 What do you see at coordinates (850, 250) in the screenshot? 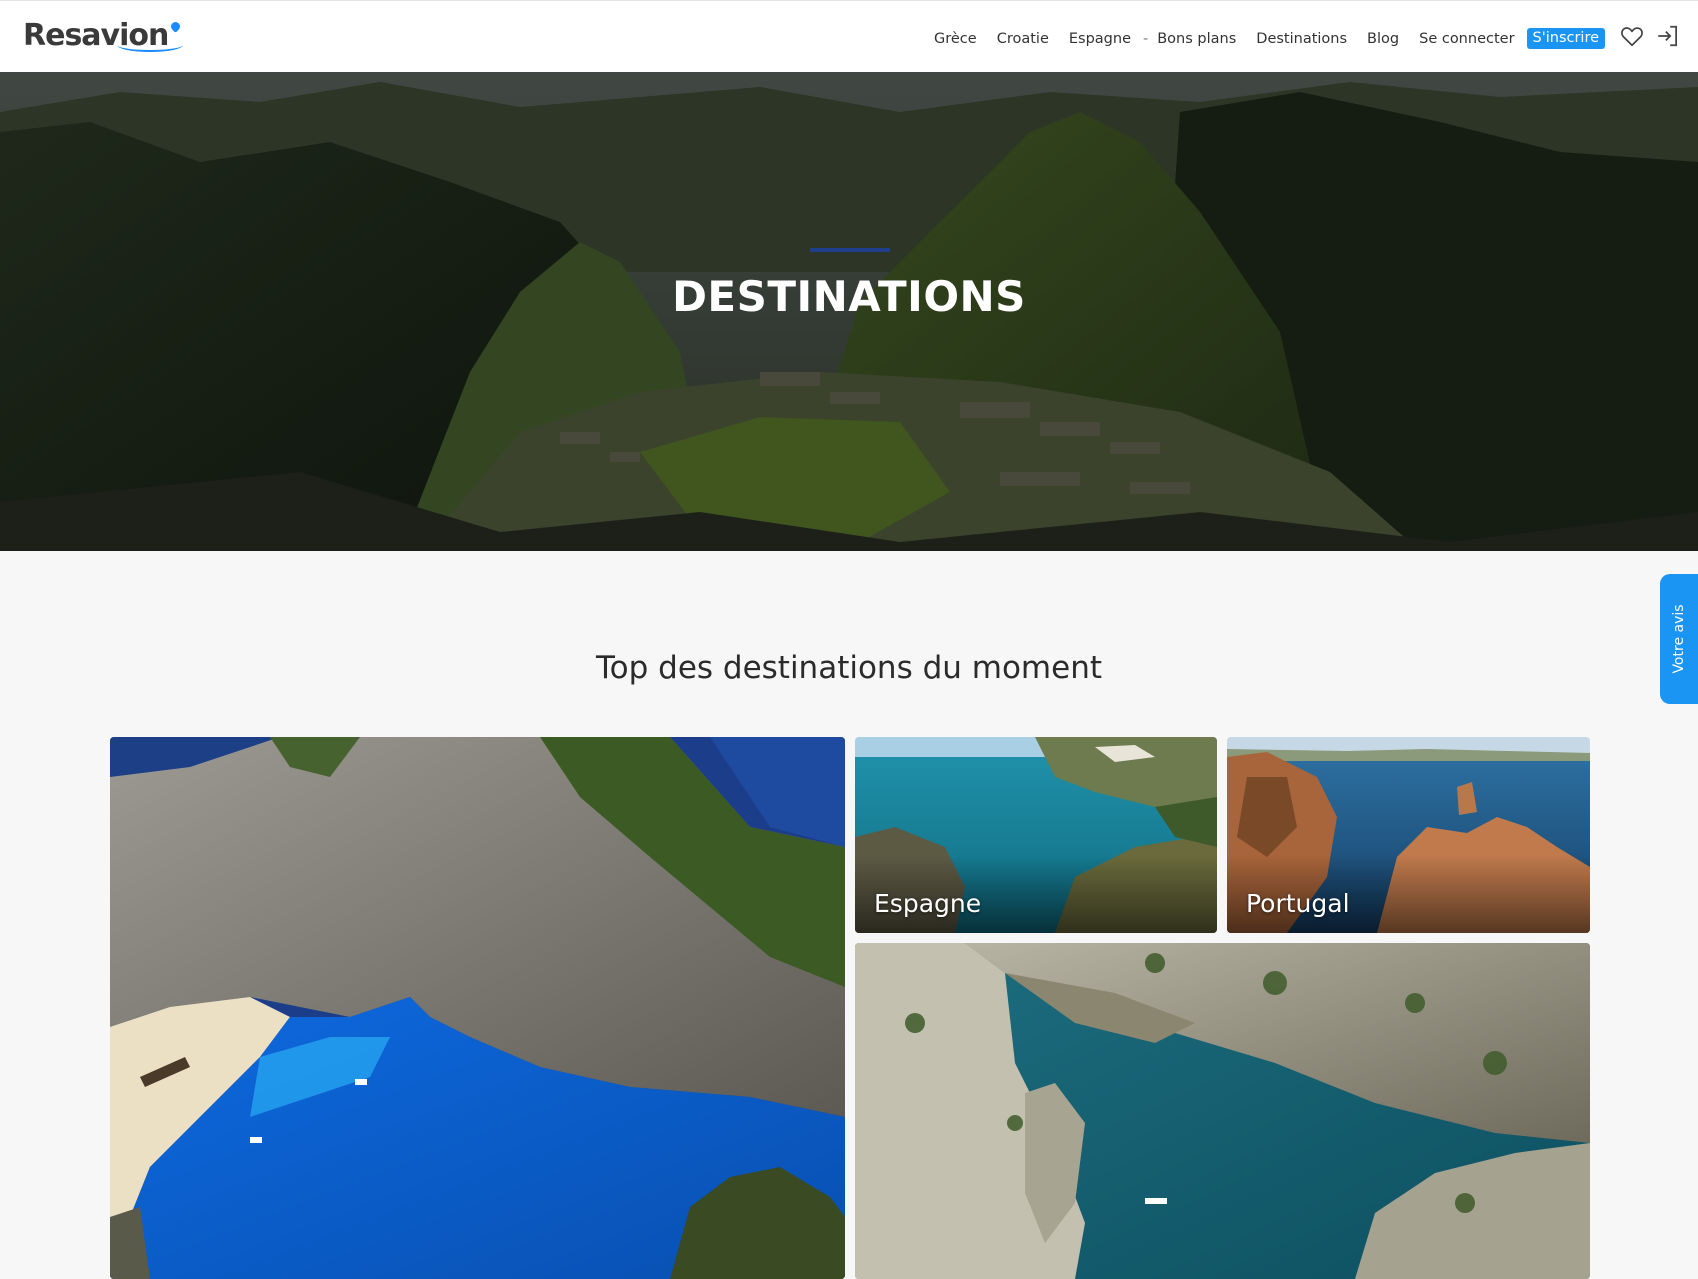
I see `hero-accent-bar` at bounding box center [850, 250].